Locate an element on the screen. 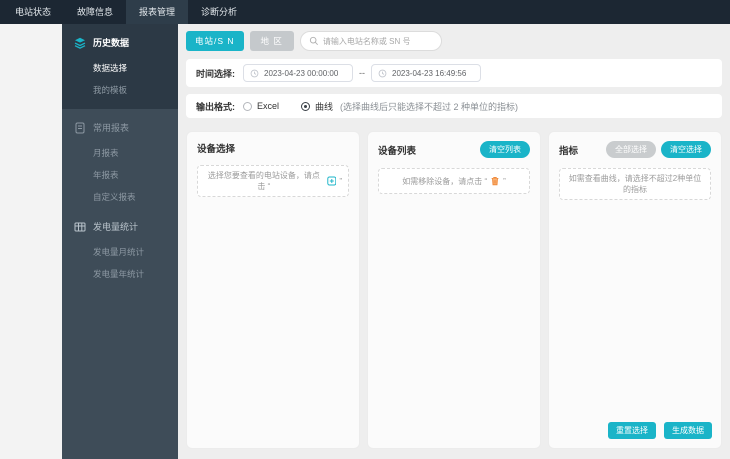 This screenshot has height=459, width=730. table-icon is located at coordinates (80, 226).